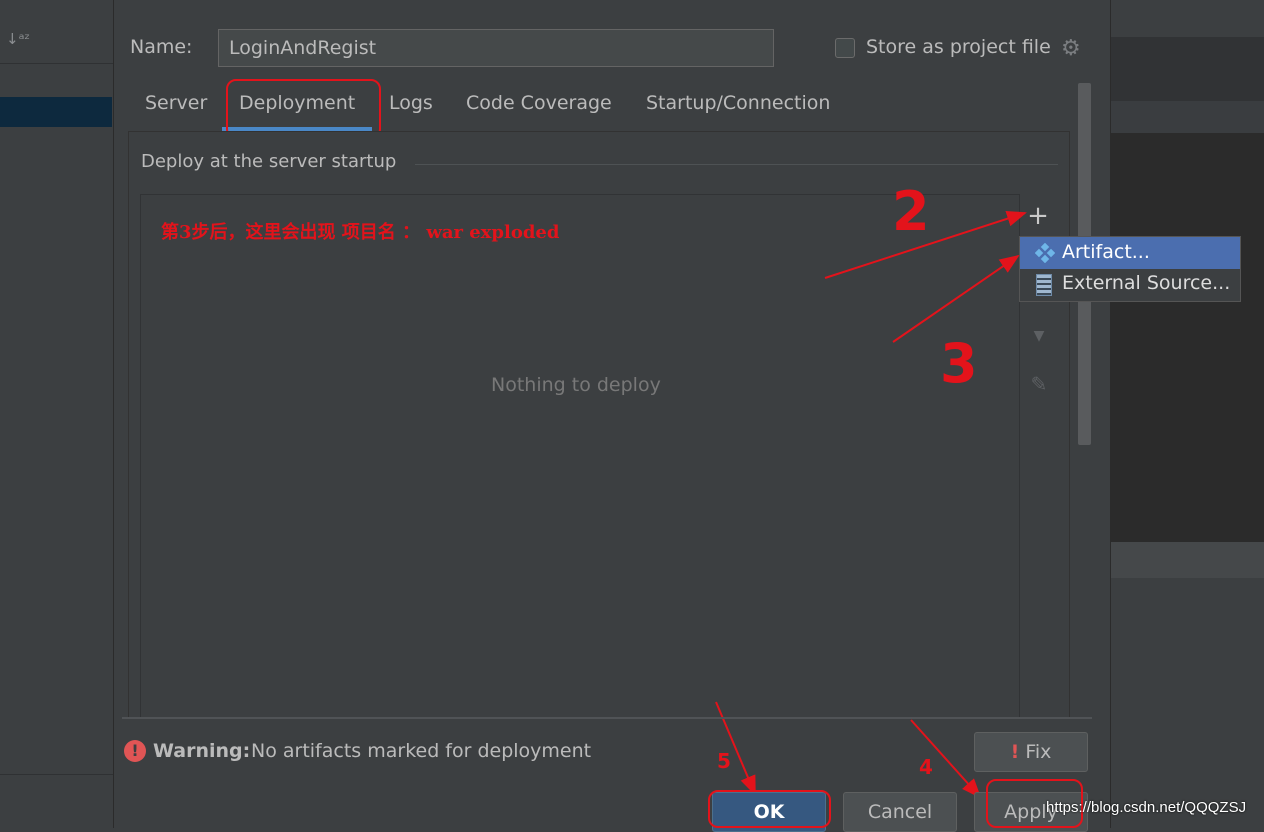 The width and height of the screenshot is (1264, 832). Describe the element at coordinates (959, 363) in the screenshot. I see `annotation-step-3: 3` at that location.